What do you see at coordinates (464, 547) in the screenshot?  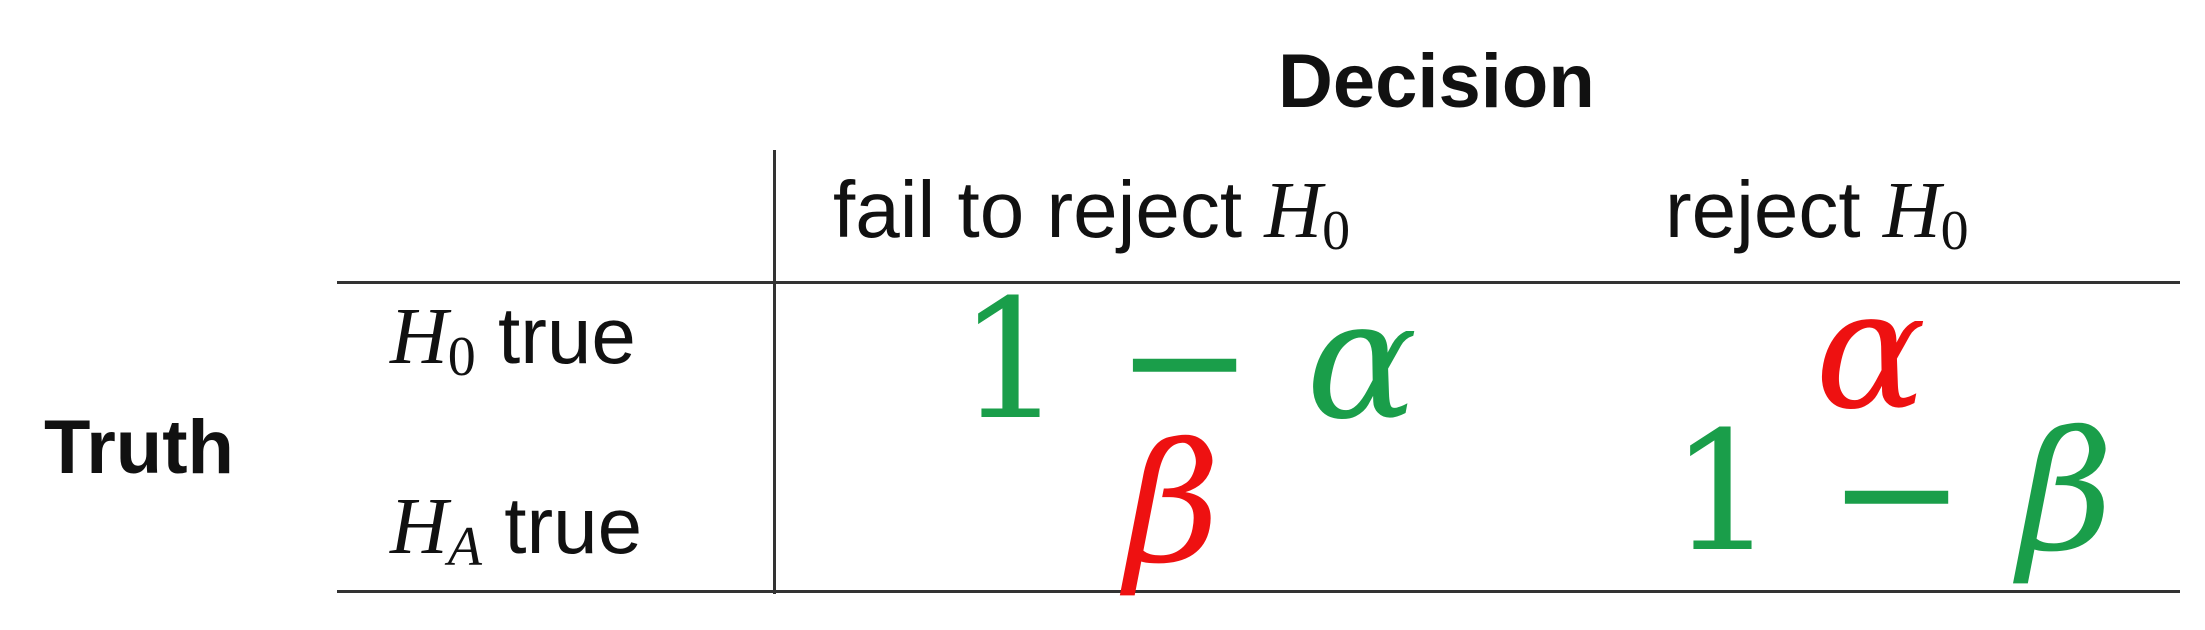 I see `math-subscript: A` at bounding box center [464, 547].